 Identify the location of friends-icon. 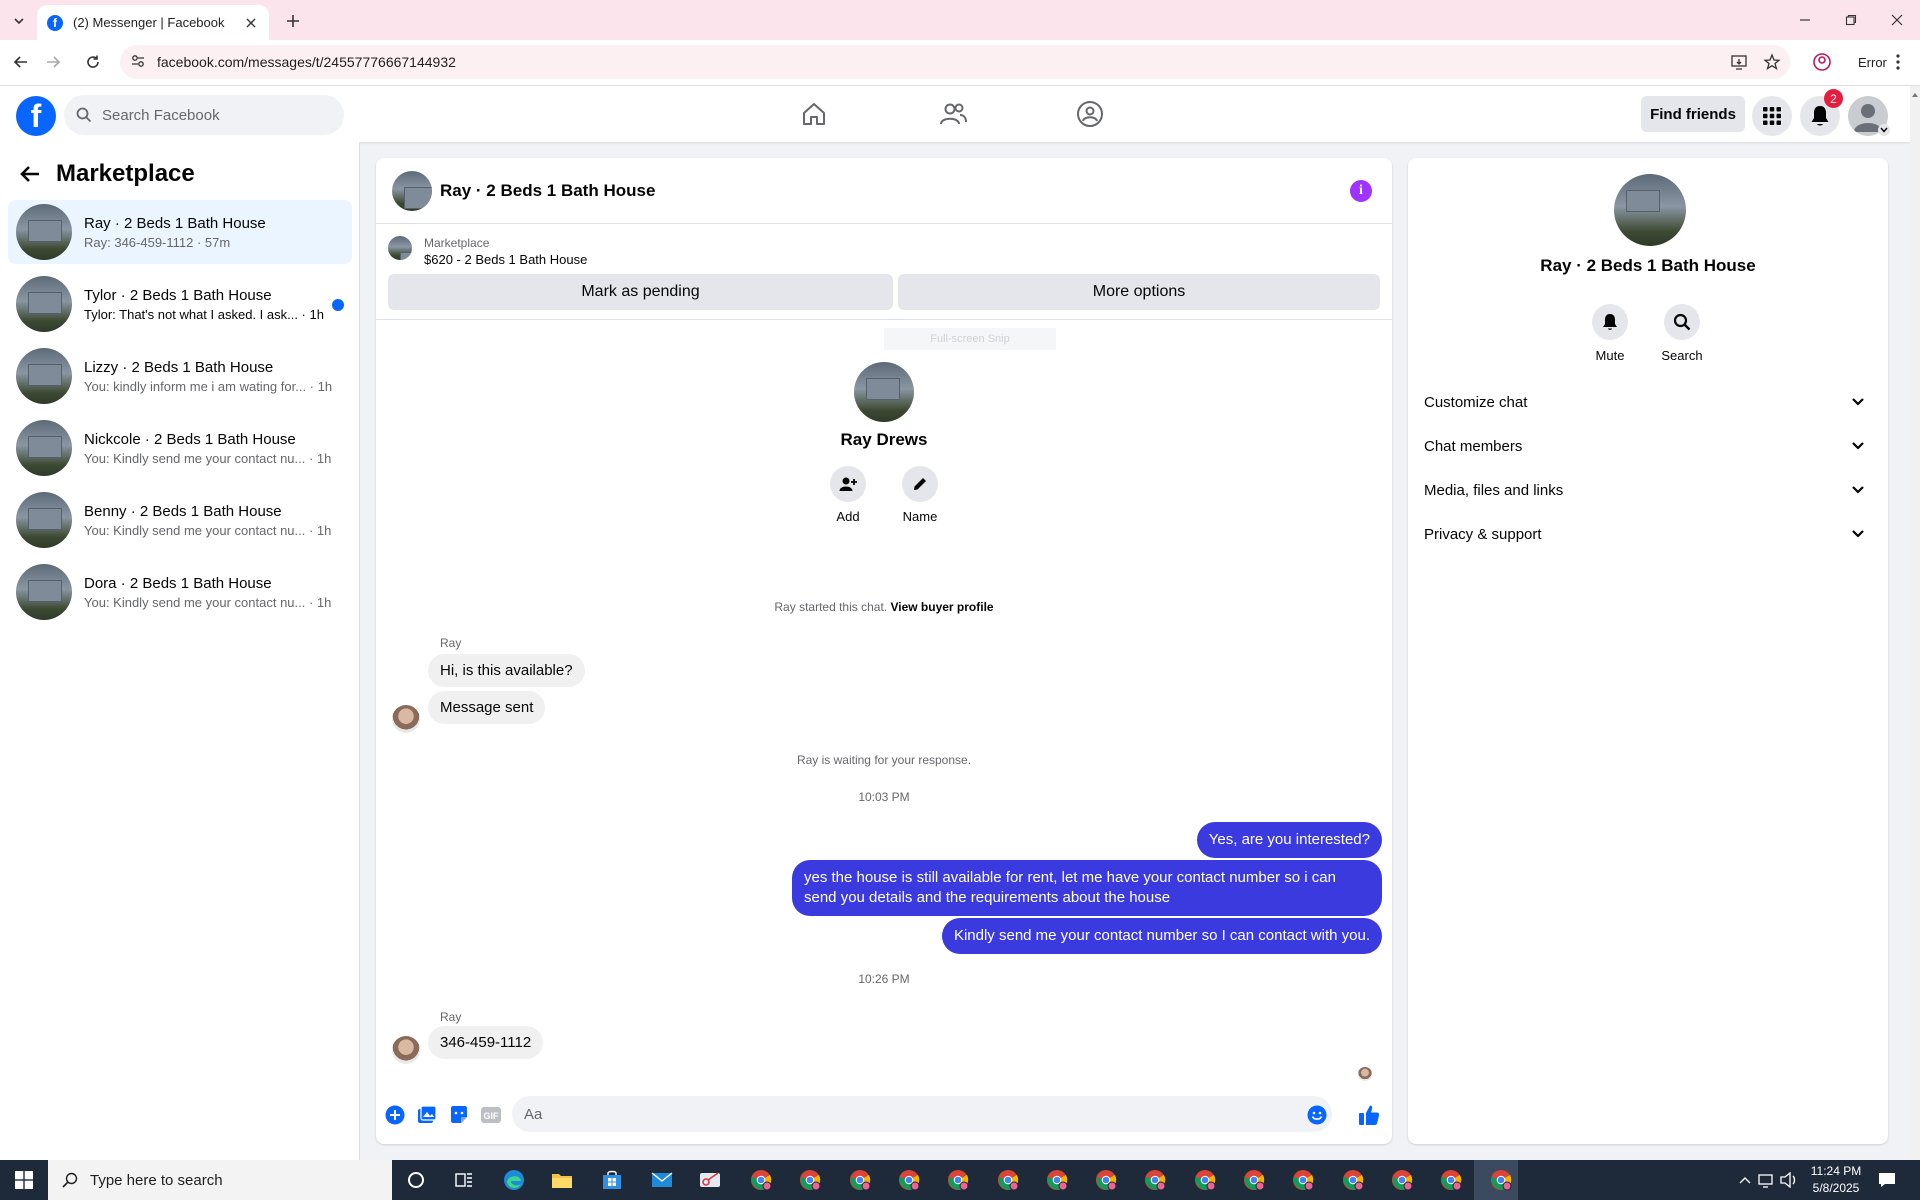
(953, 114).